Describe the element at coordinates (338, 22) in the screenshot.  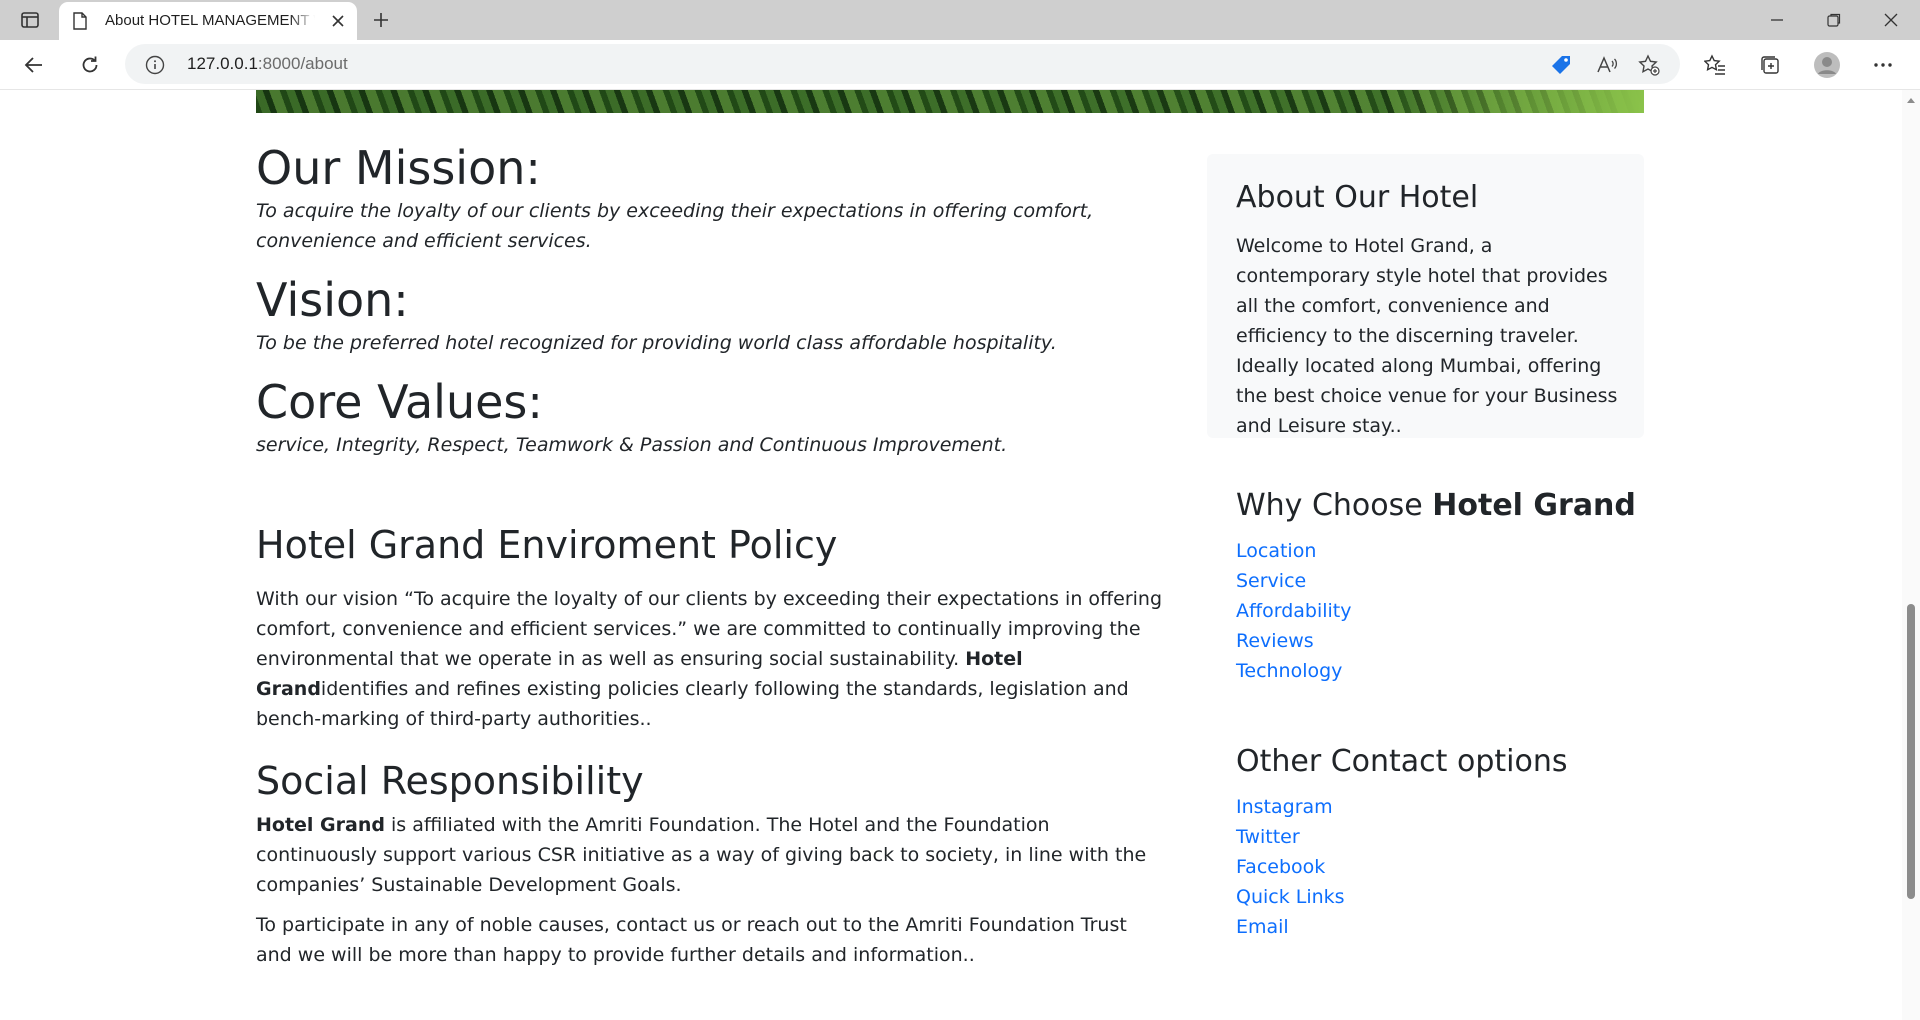
I see `close-tab-icon` at that location.